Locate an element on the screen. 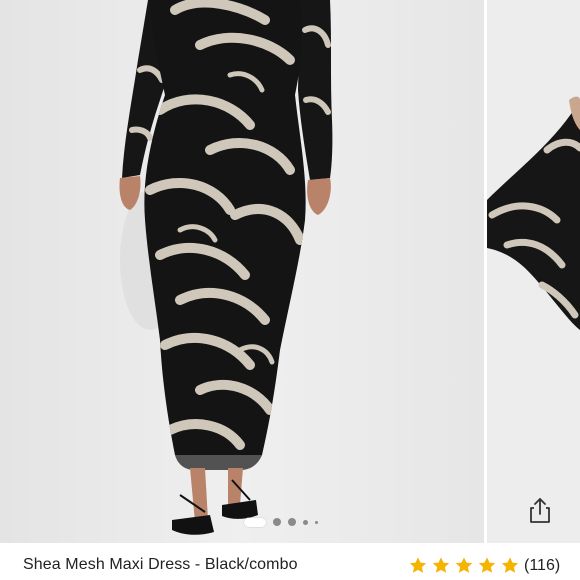 The height and width of the screenshot is (580, 580). rating-stars is located at coordinates (464, 565).